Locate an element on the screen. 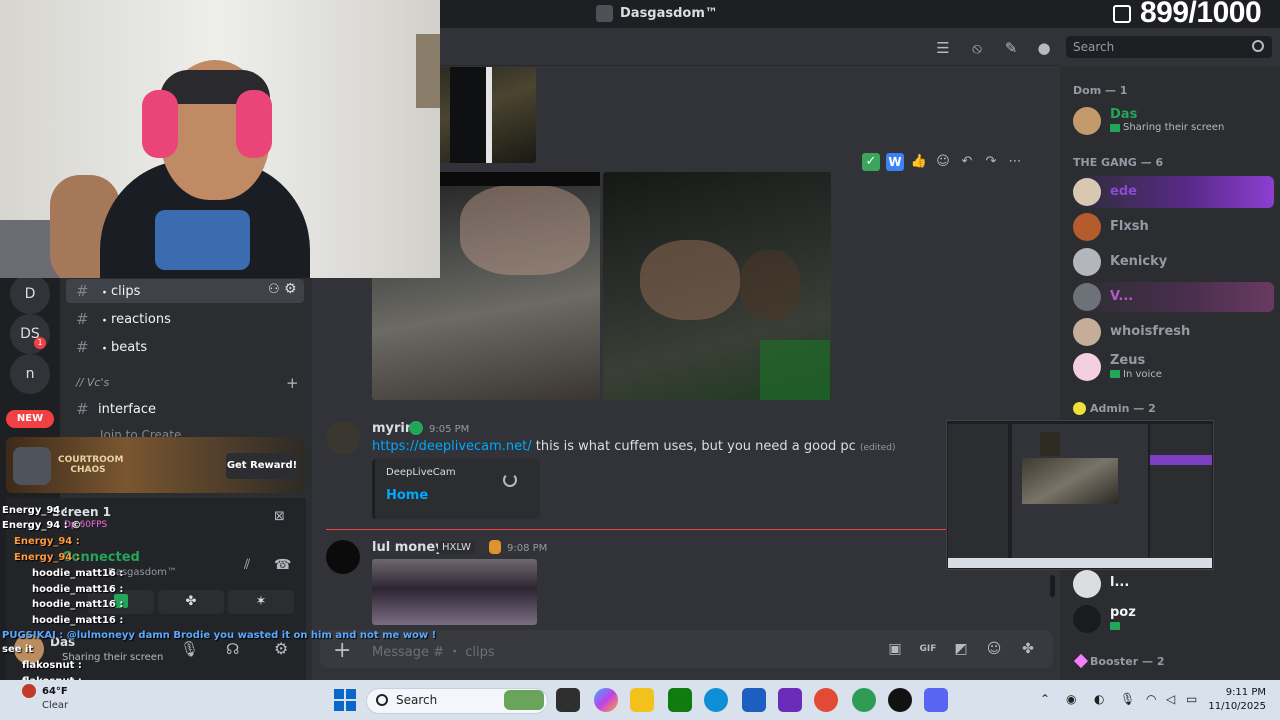 Image resolution: width=1280 pixels, height=720 pixels. settings-gear-icon: ⚙ is located at coordinates (290, 289).